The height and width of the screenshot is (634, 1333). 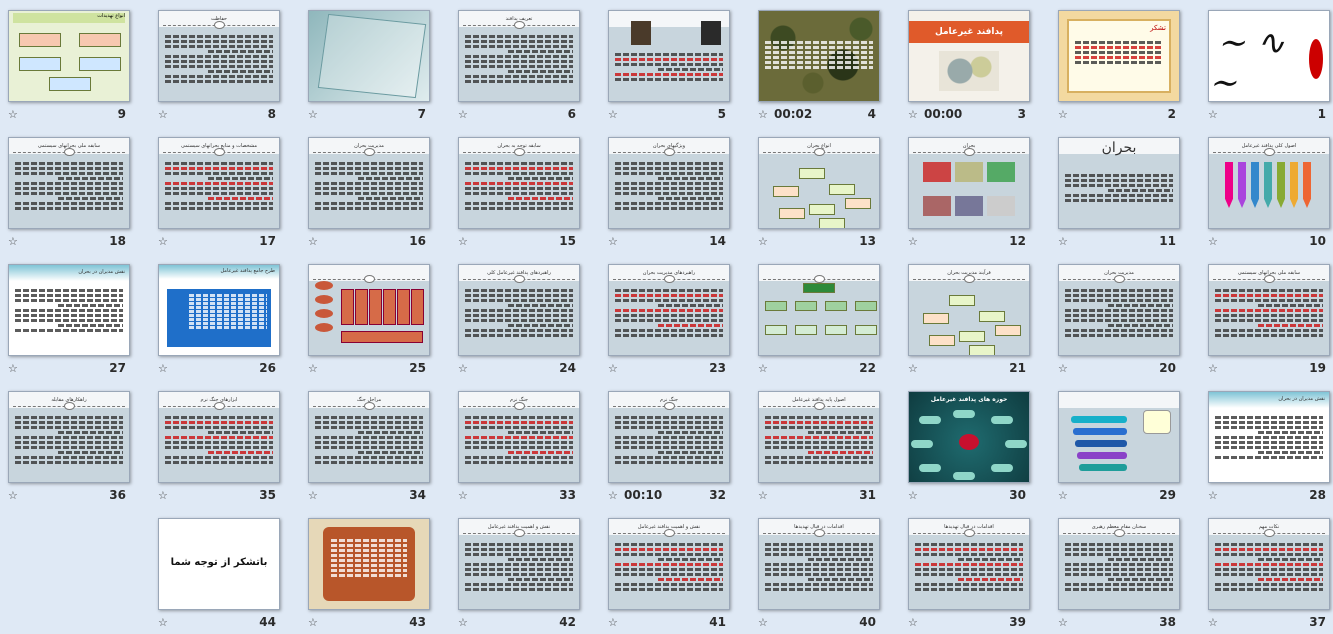 What do you see at coordinates (1119, 564) in the screenshot?
I see `slide-thumbnail: سخنان مقام معظم رهبری` at bounding box center [1119, 564].